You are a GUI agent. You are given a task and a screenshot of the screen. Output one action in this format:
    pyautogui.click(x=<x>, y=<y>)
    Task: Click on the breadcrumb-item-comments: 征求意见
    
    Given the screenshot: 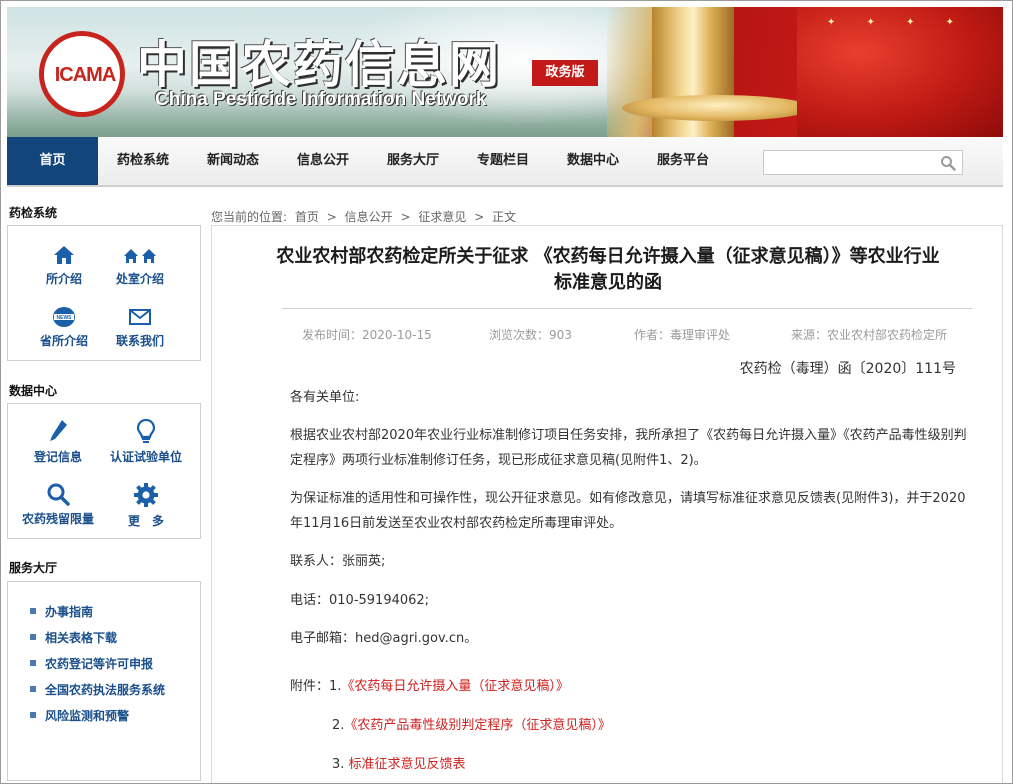 What is the action you would take?
    pyautogui.click(x=442, y=217)
    